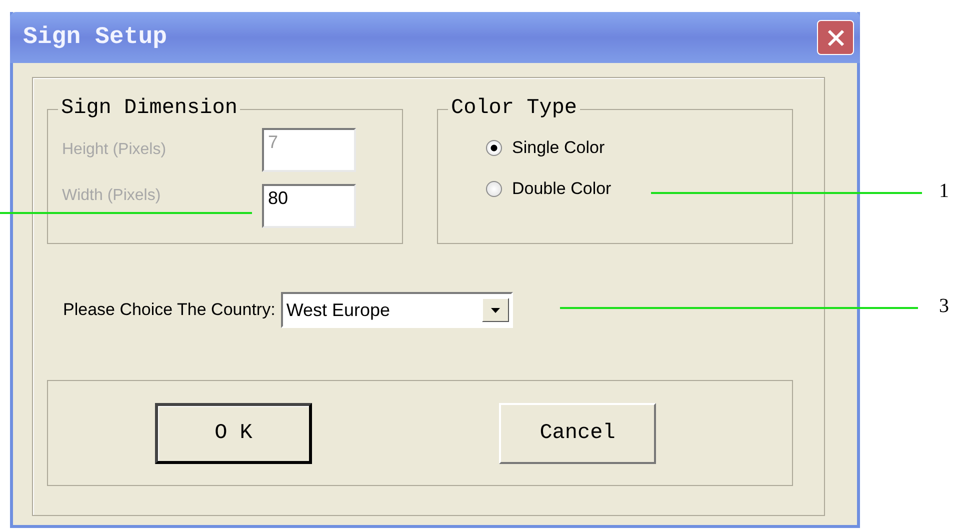  Describe the element at coordinates (944, 191) in the screenshot. I see `callout-number: 1` at that location.